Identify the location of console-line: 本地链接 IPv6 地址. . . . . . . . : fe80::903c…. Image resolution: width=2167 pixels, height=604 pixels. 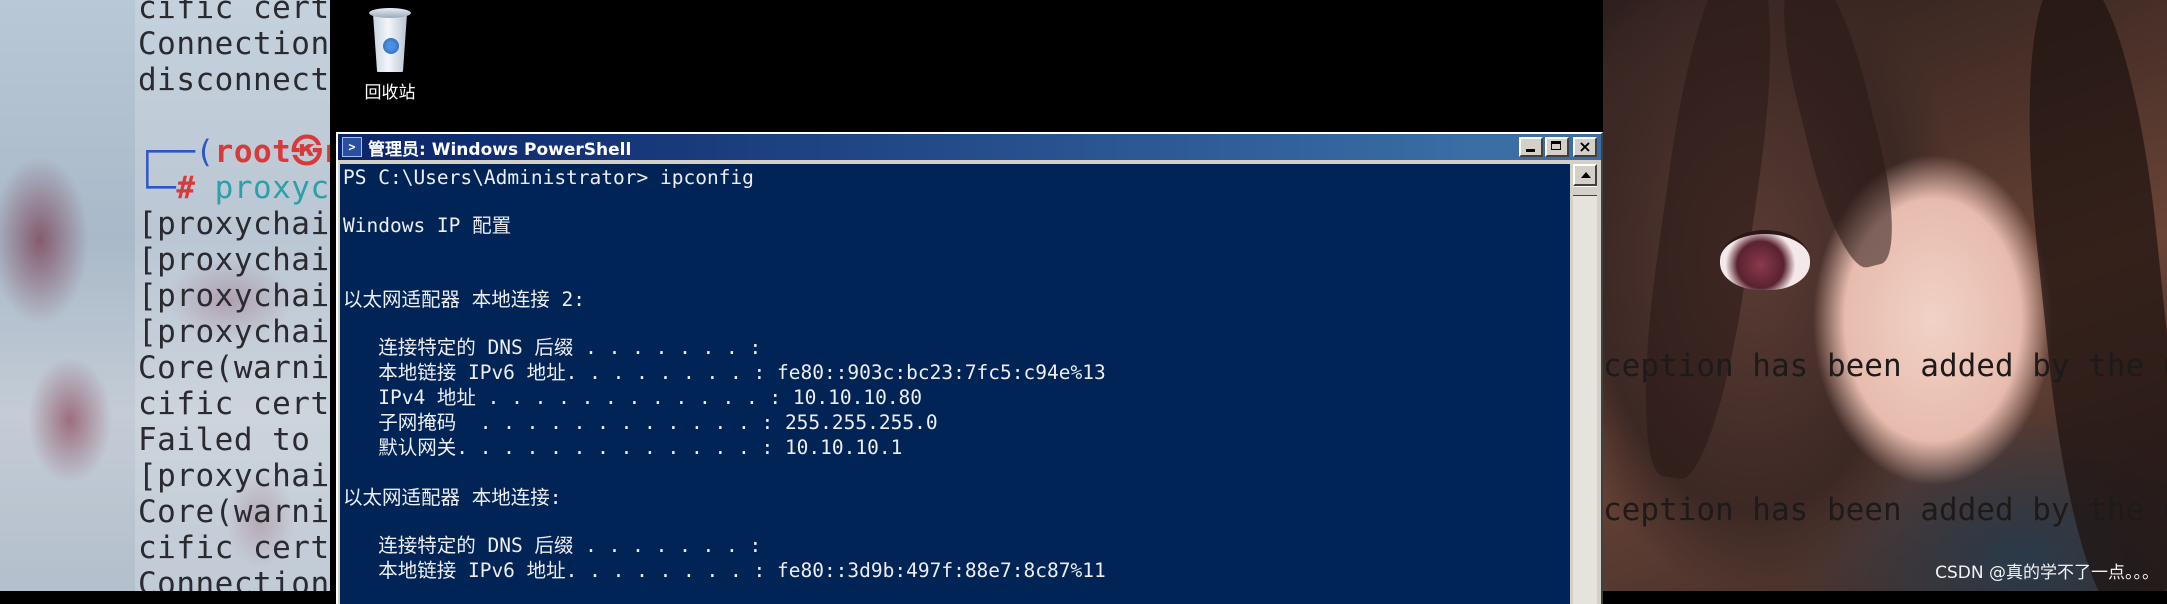
(724, 372).